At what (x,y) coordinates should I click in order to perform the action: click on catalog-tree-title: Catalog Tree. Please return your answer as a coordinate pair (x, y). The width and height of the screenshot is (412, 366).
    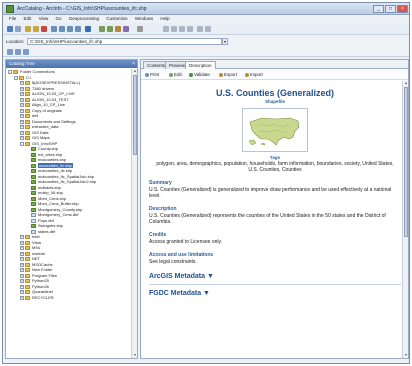
    Looking at the image, I should click on (22, 63).